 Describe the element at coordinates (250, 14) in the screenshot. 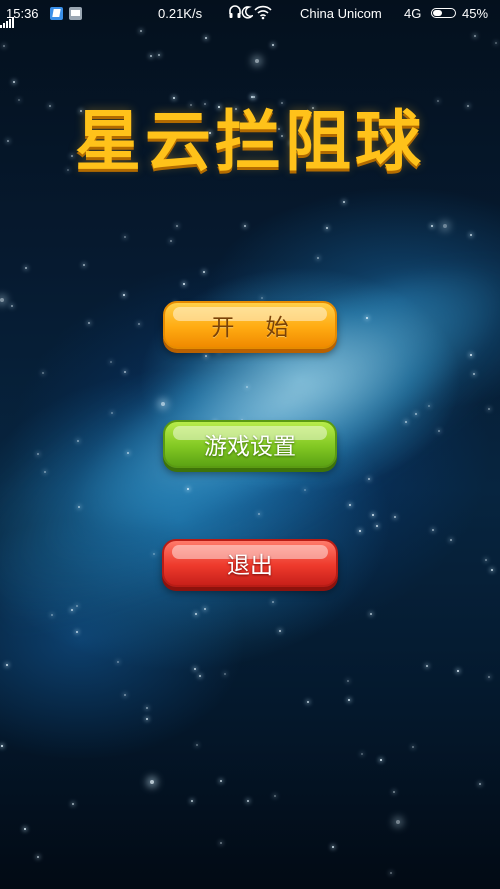

I see `status-bar: 15:36 0.21K/s China Unicom 4G 45%` at that location.